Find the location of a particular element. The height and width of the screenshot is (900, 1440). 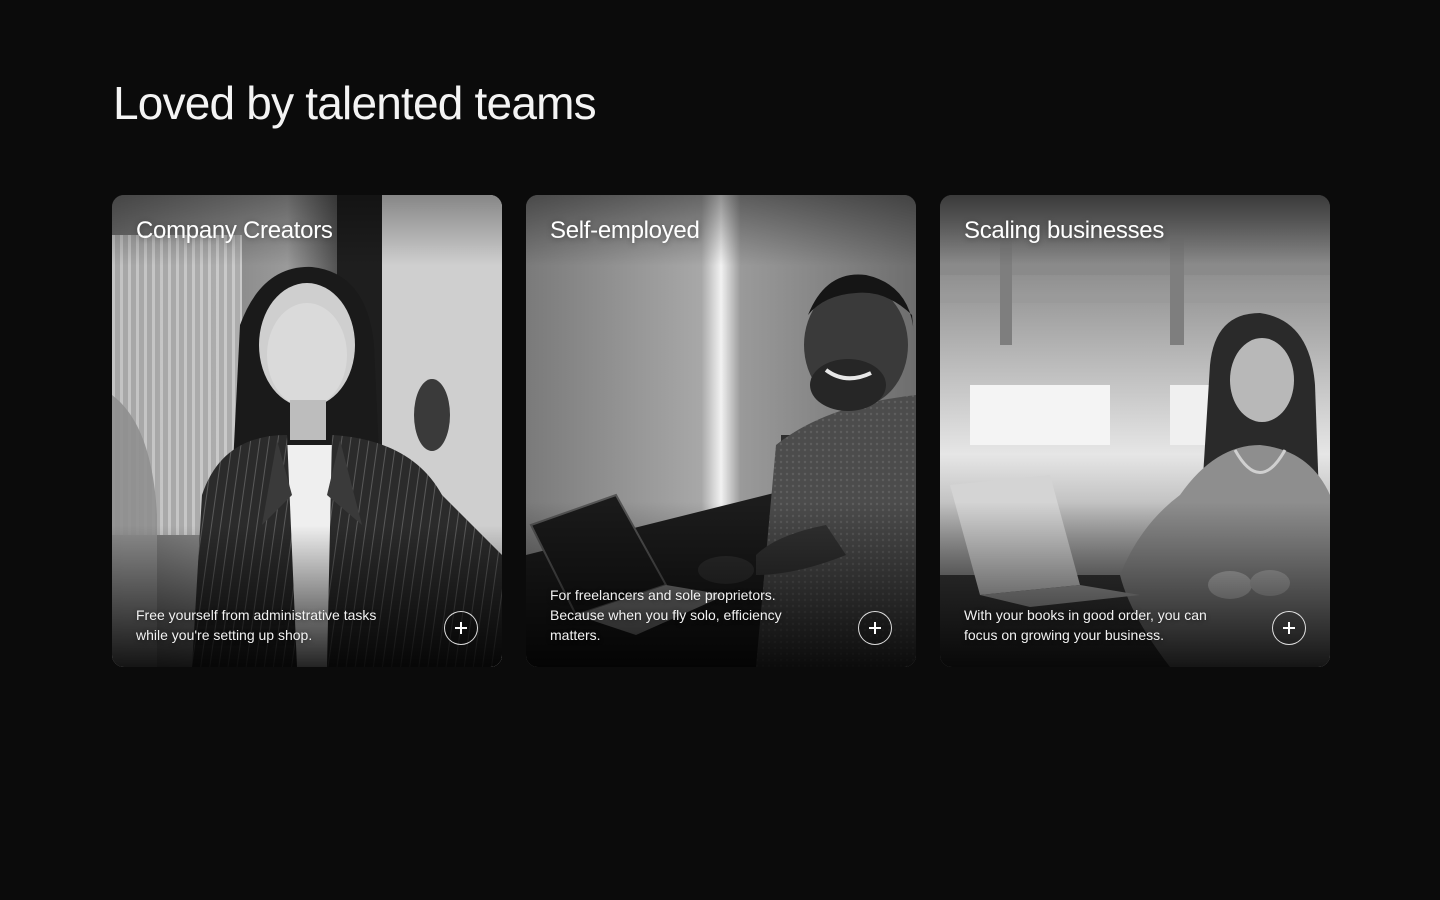

card-title: Company Creators is located at coordinates (234, 230).